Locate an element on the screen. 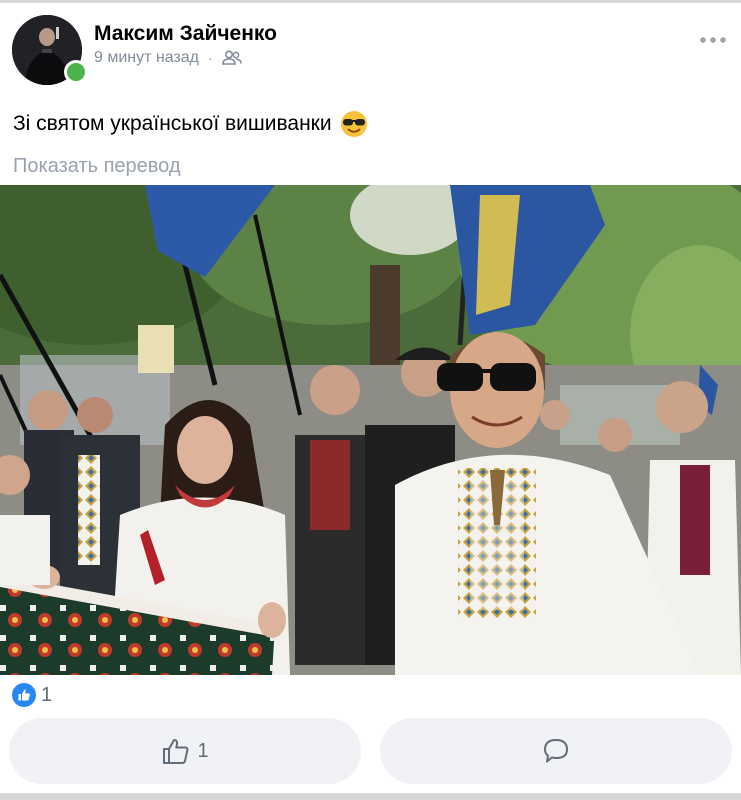 Image resolution: width=741 pixels, height=800 pixels. reactions-summary: 1 is located at coordinates (32, 695).